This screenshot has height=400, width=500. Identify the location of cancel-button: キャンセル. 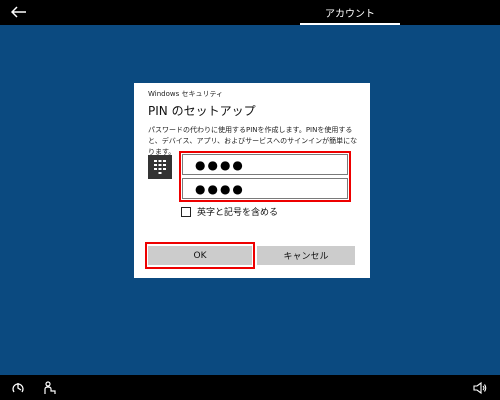
(306, 255).